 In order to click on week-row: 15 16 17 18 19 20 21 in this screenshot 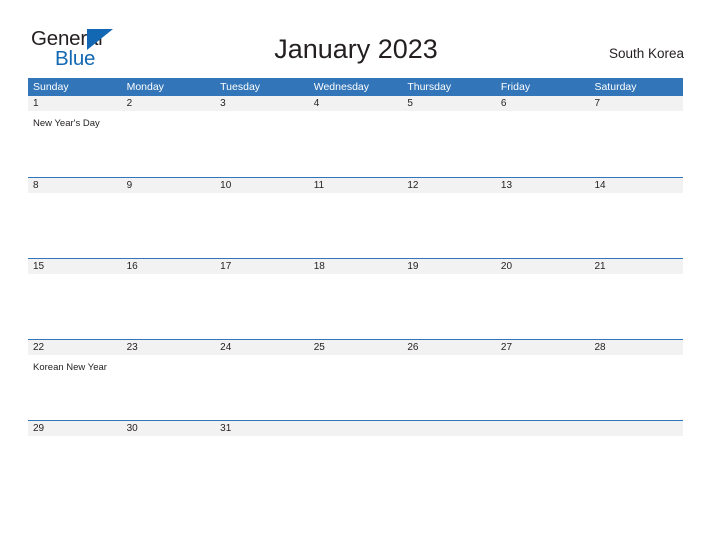, I will do `click(355, 298)`.